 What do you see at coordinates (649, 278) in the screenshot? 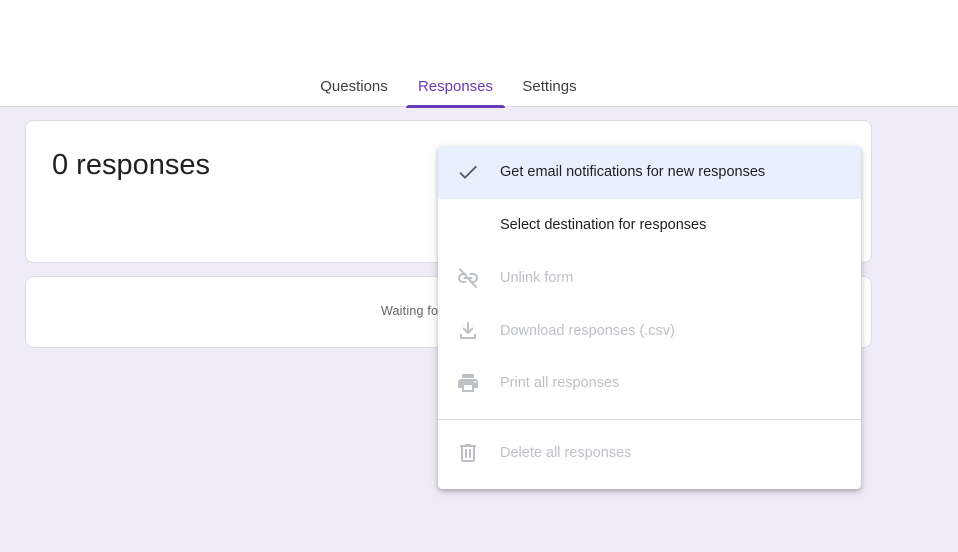
I see `menu-item-unlink-form: Unlink form` at bounding box center [649, 278].